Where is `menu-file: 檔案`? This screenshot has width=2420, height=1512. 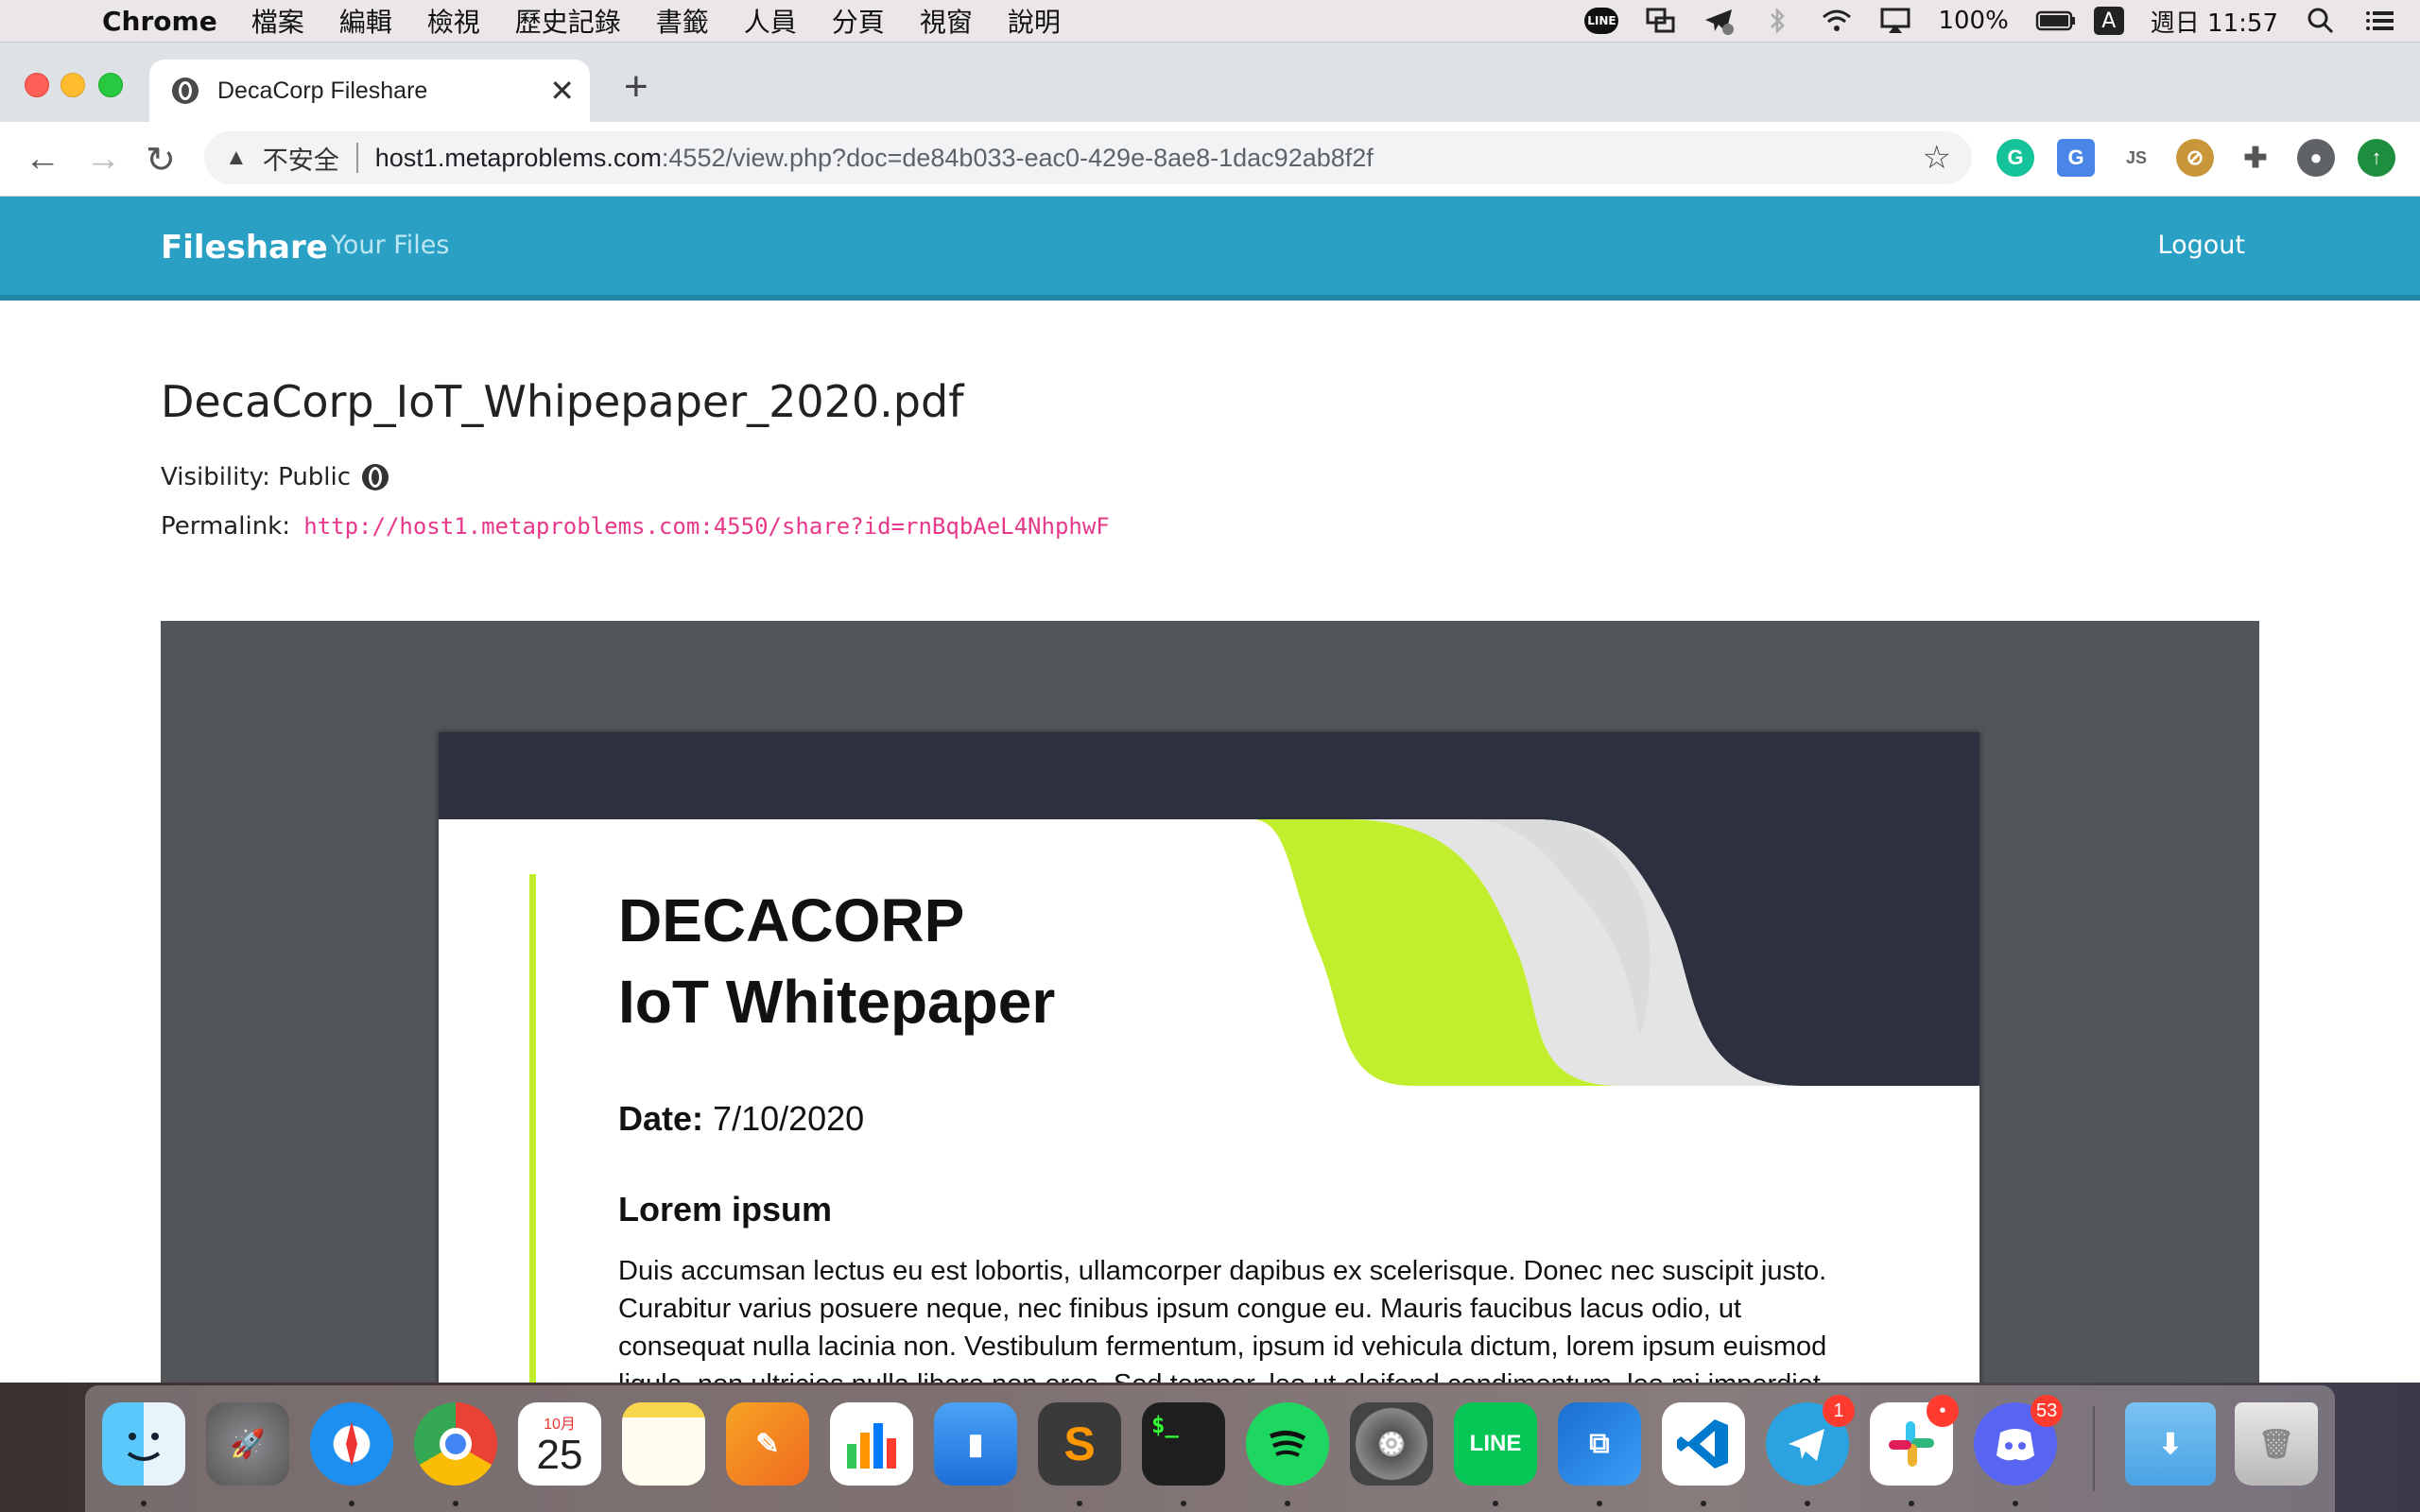 menu-file: 檔案 is located at coordinates (277, 21).